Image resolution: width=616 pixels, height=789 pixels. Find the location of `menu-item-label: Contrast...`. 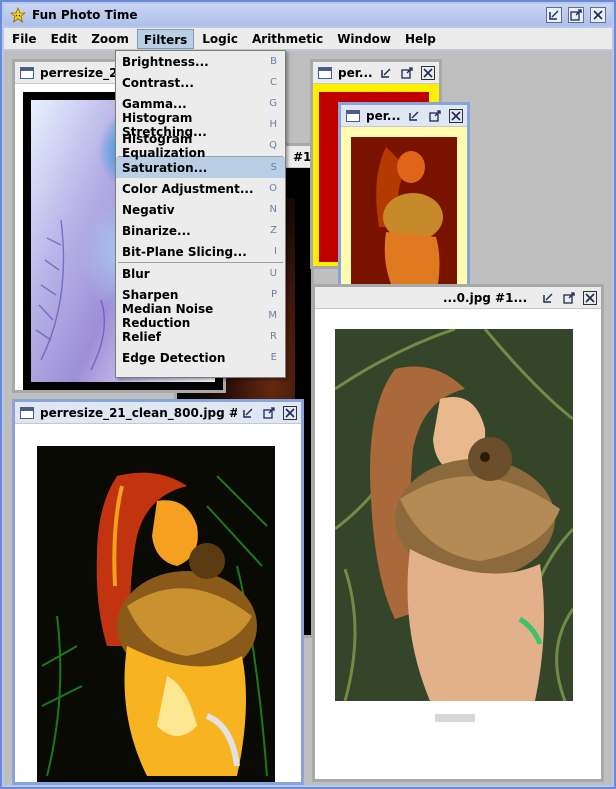

menu-item-label: Contrast... is located at coordinates (158, 82).